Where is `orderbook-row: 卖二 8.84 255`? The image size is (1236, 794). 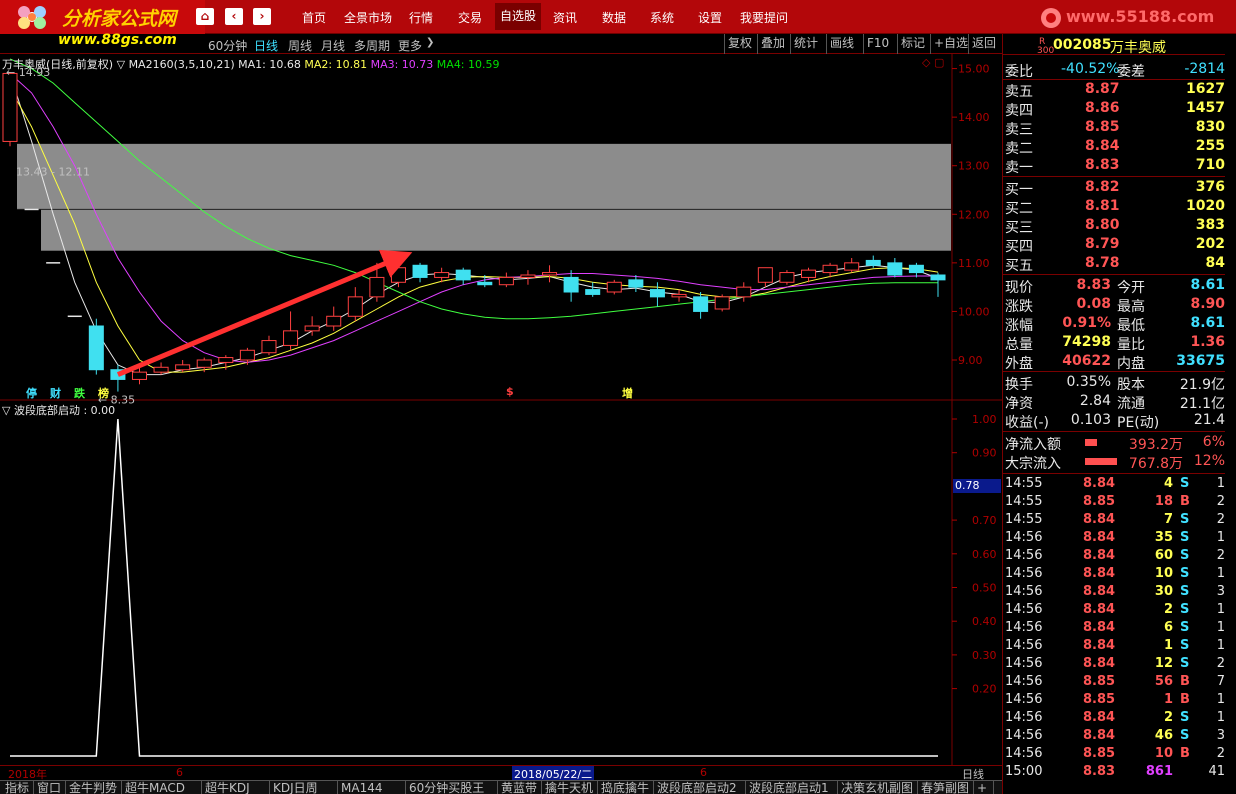
orderbook-row: 卖二 8.84 255 is located at coordinates (1114, 147).